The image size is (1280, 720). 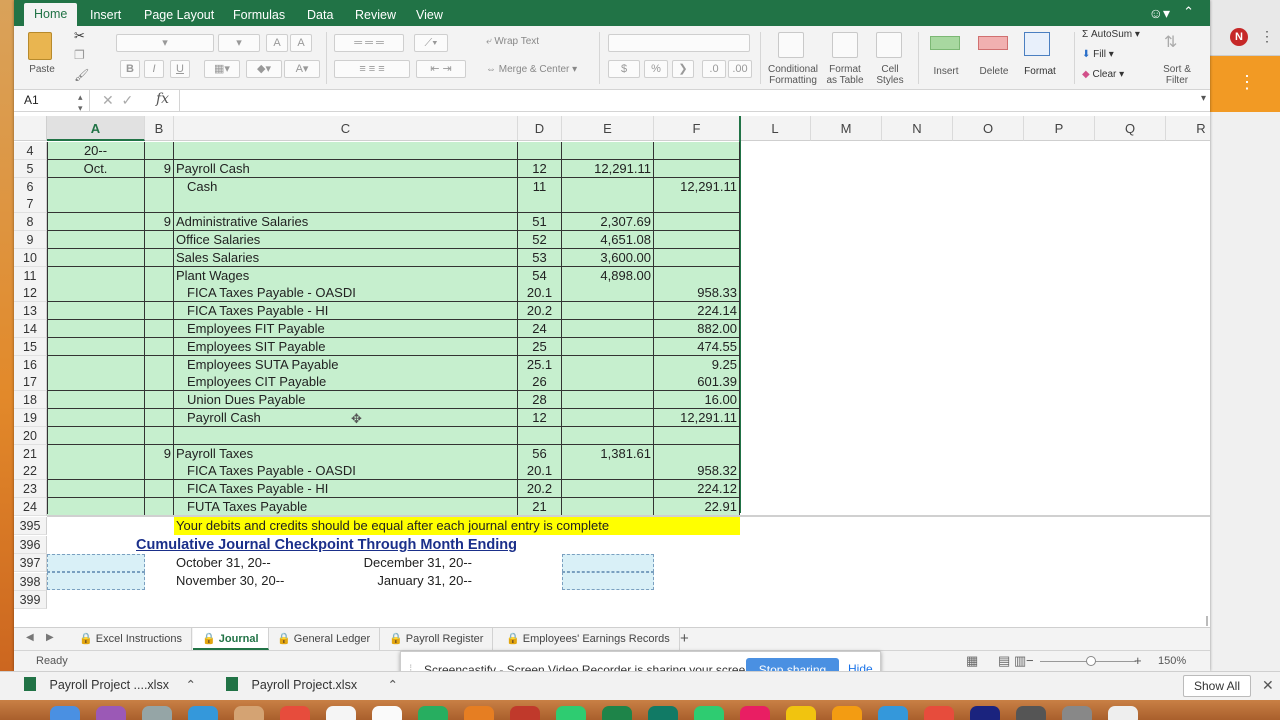 What do you see at coordinates (1207, 621) in the screenshot?
I see `vertical-scrollbar` at bounding box center [1207, 621].